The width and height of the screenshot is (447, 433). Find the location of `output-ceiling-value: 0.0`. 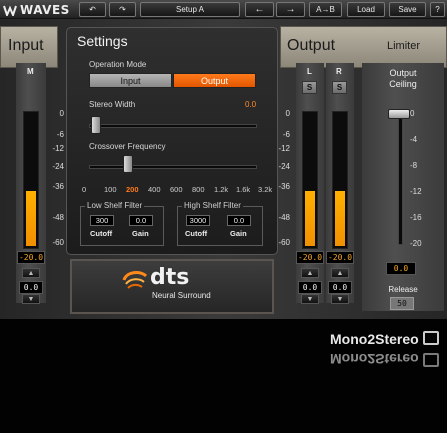

output-ceiling-value: 0.0 is located at coordinates (401, 268).